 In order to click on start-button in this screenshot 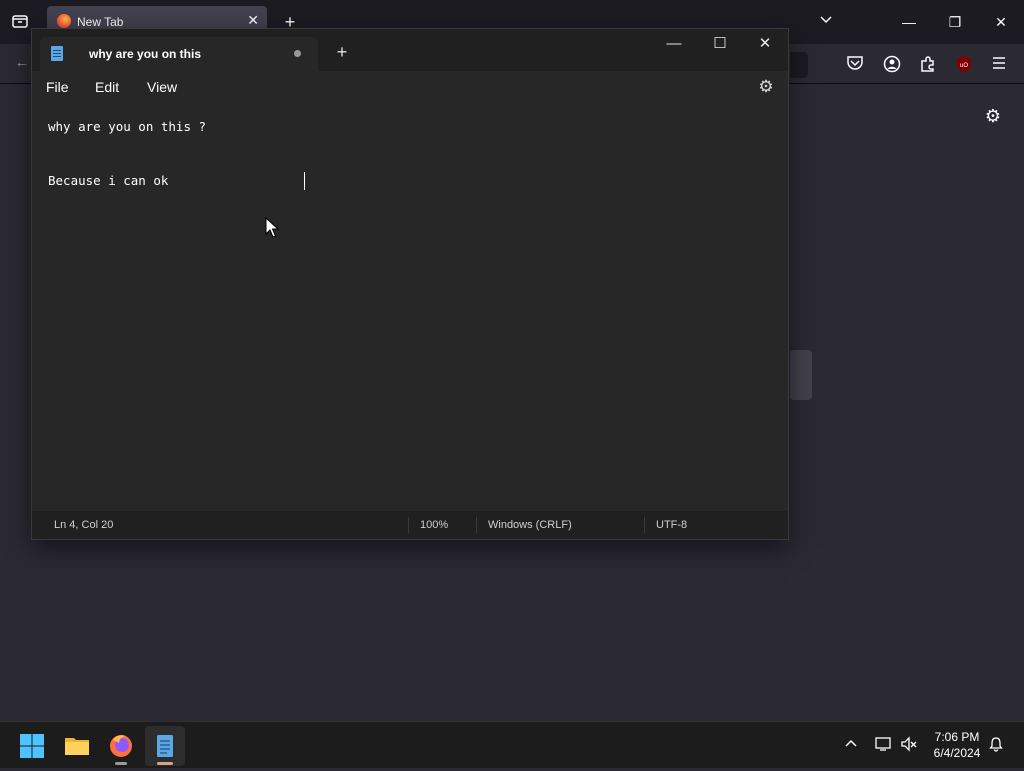, I will do `click(32, 746)`.